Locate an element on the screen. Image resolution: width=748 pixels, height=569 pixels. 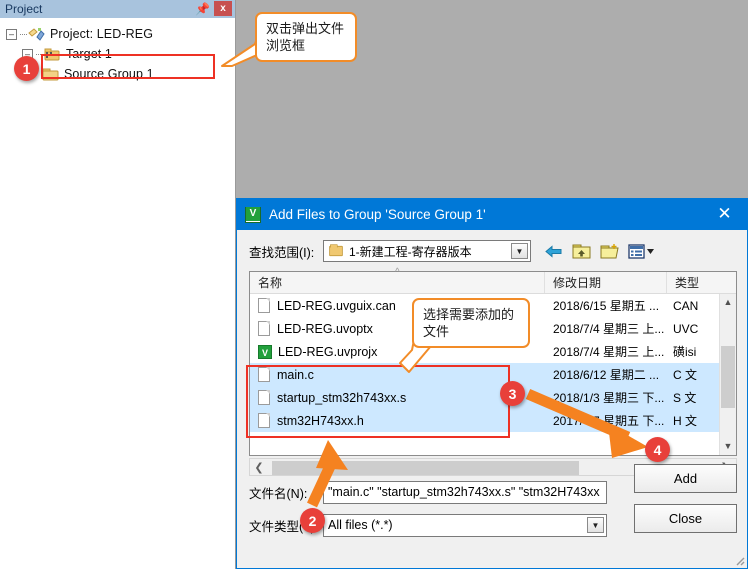
uvision-file-icon: V is located at coordinates (265, 351).